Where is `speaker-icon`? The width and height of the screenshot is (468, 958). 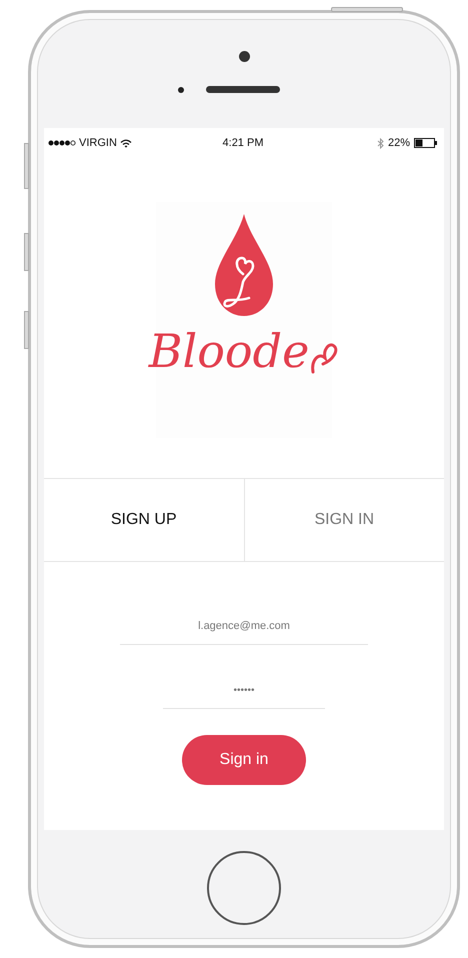
speaker-icon is located at coordinates (243, 89).